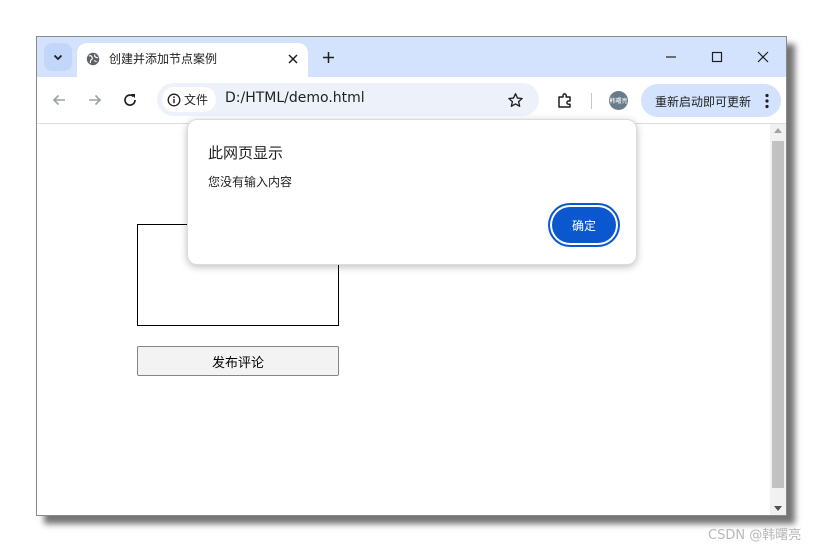 The width and height of the screenshot is (822, 551). I want to click on extensions-button, so click(565, 101).